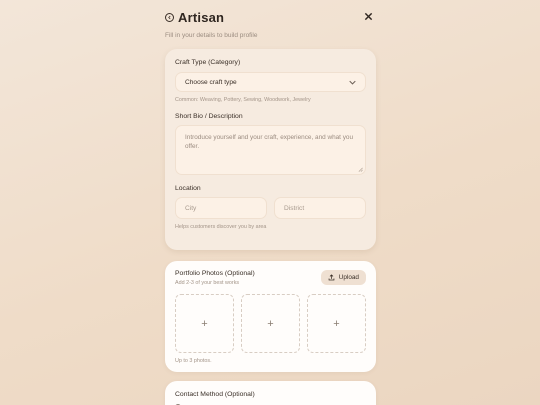  Describe the element at coordinates (211, 35) in the screenshot. I see `page-subtitle: Fill in your details to build profile` at that location.